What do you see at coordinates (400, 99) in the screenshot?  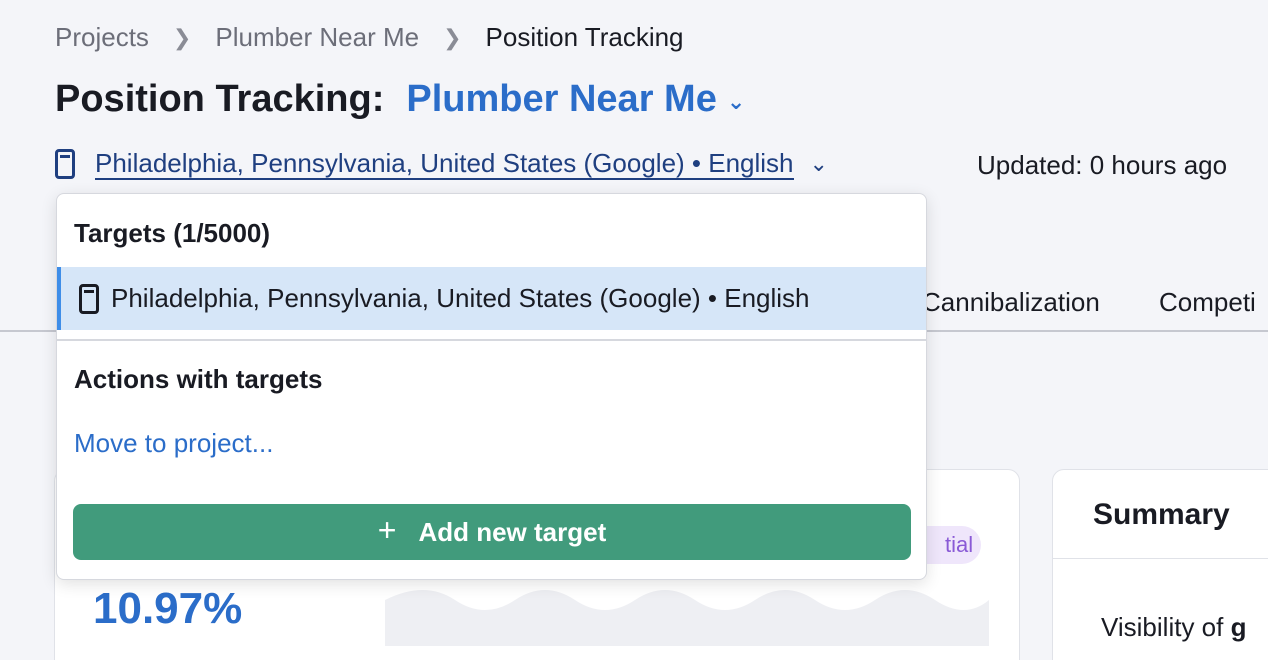 I see `page-title: Position Tracking: Plumber Near Me ⌄` at bounding box center [400, 99].